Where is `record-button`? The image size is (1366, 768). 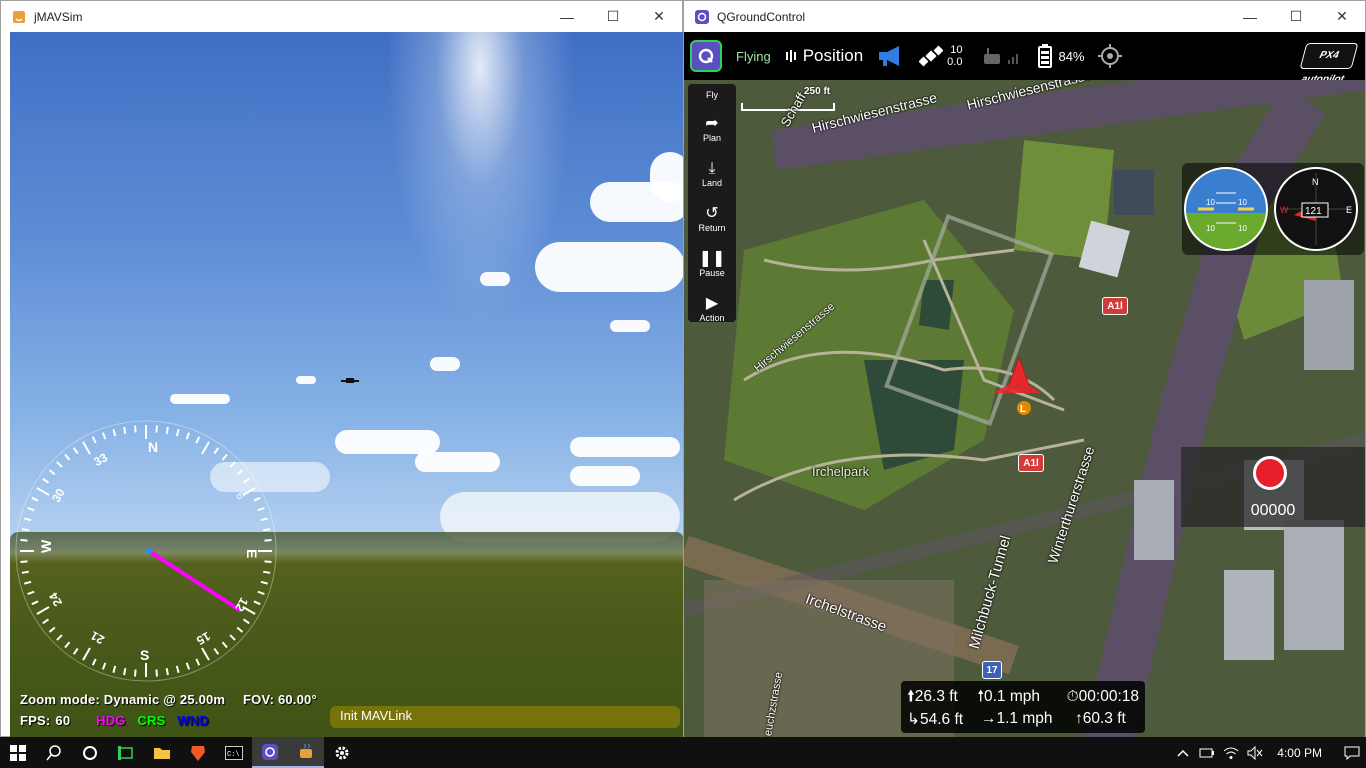 record-button is located at coordinates (1270, 473).